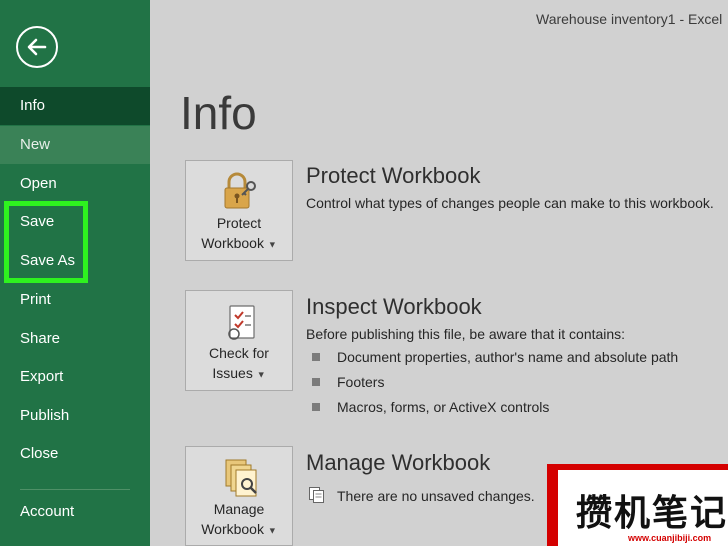 Image resolution: width=728 pixels, height=546 pixels. I want to click on list-item: Macros, forms, or ActiveX controls, so click(430, 407).